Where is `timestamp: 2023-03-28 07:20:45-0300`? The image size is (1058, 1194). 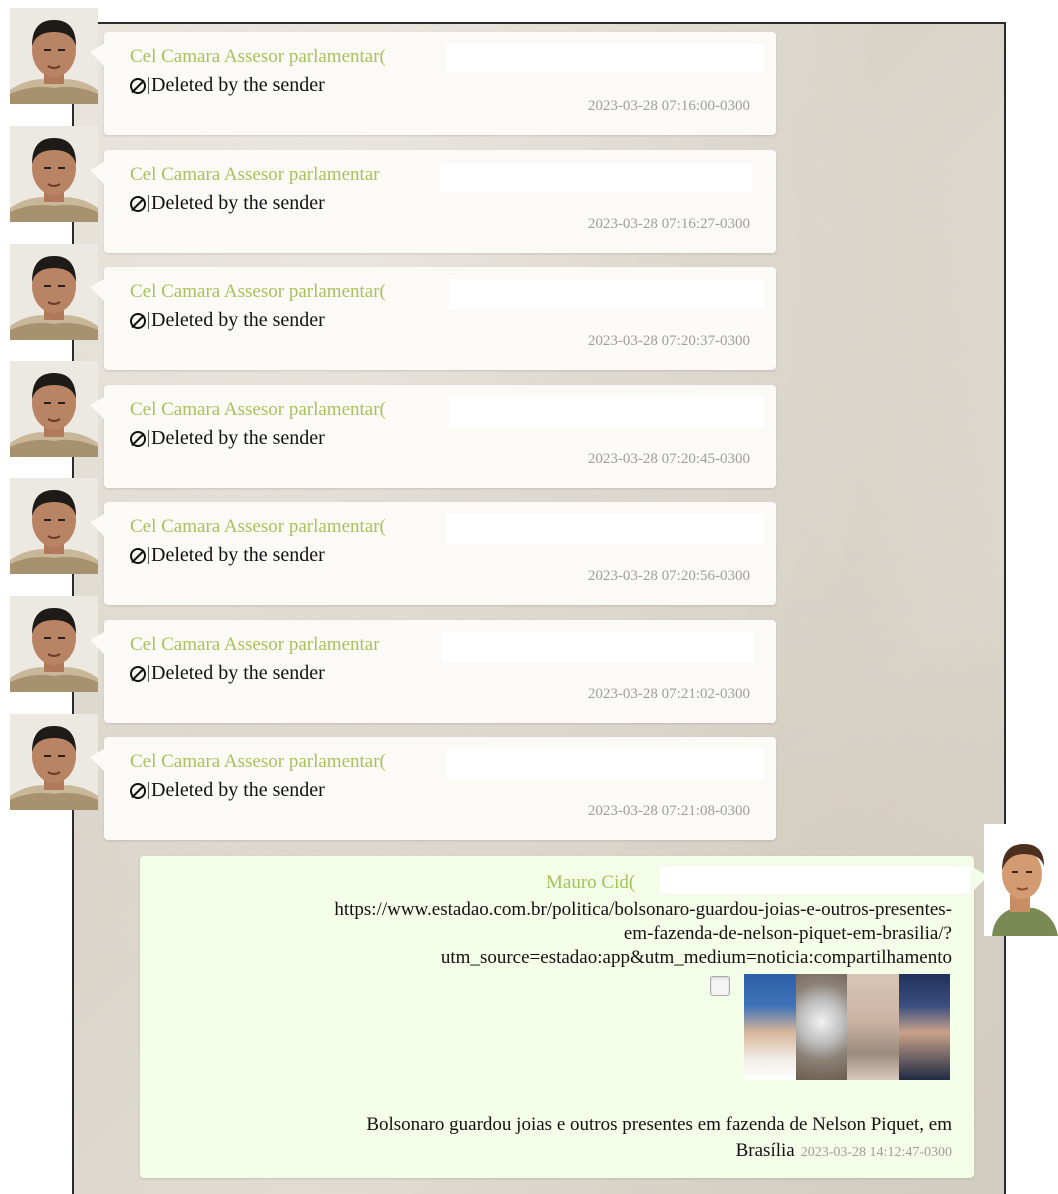
timestamp: 2023-03-28 07:20:45-0300 is located at coordinates (668, 459).